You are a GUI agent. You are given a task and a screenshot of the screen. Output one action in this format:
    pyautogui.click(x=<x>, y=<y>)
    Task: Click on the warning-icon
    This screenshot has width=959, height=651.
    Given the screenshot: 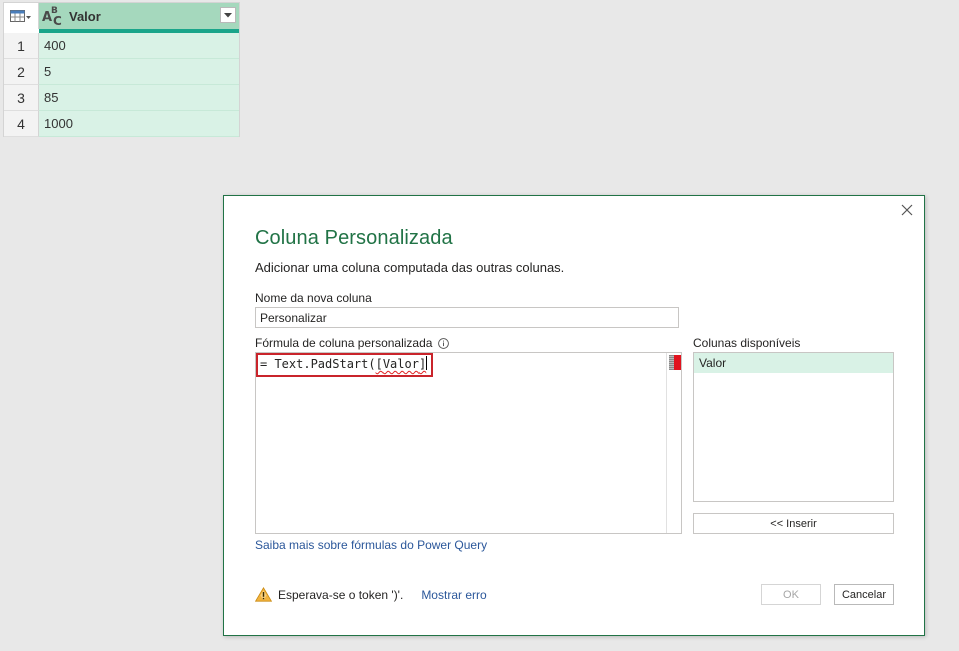 What is the action you would take?
    pyautogui.click(x=263, y=594)
    